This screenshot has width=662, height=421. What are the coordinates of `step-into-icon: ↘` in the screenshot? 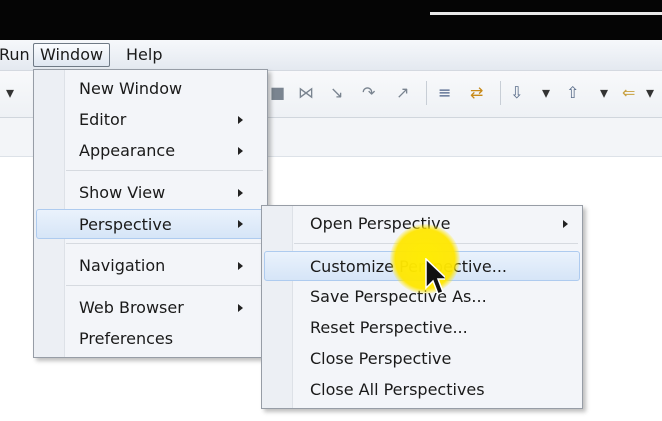 It's located at (336, 93).